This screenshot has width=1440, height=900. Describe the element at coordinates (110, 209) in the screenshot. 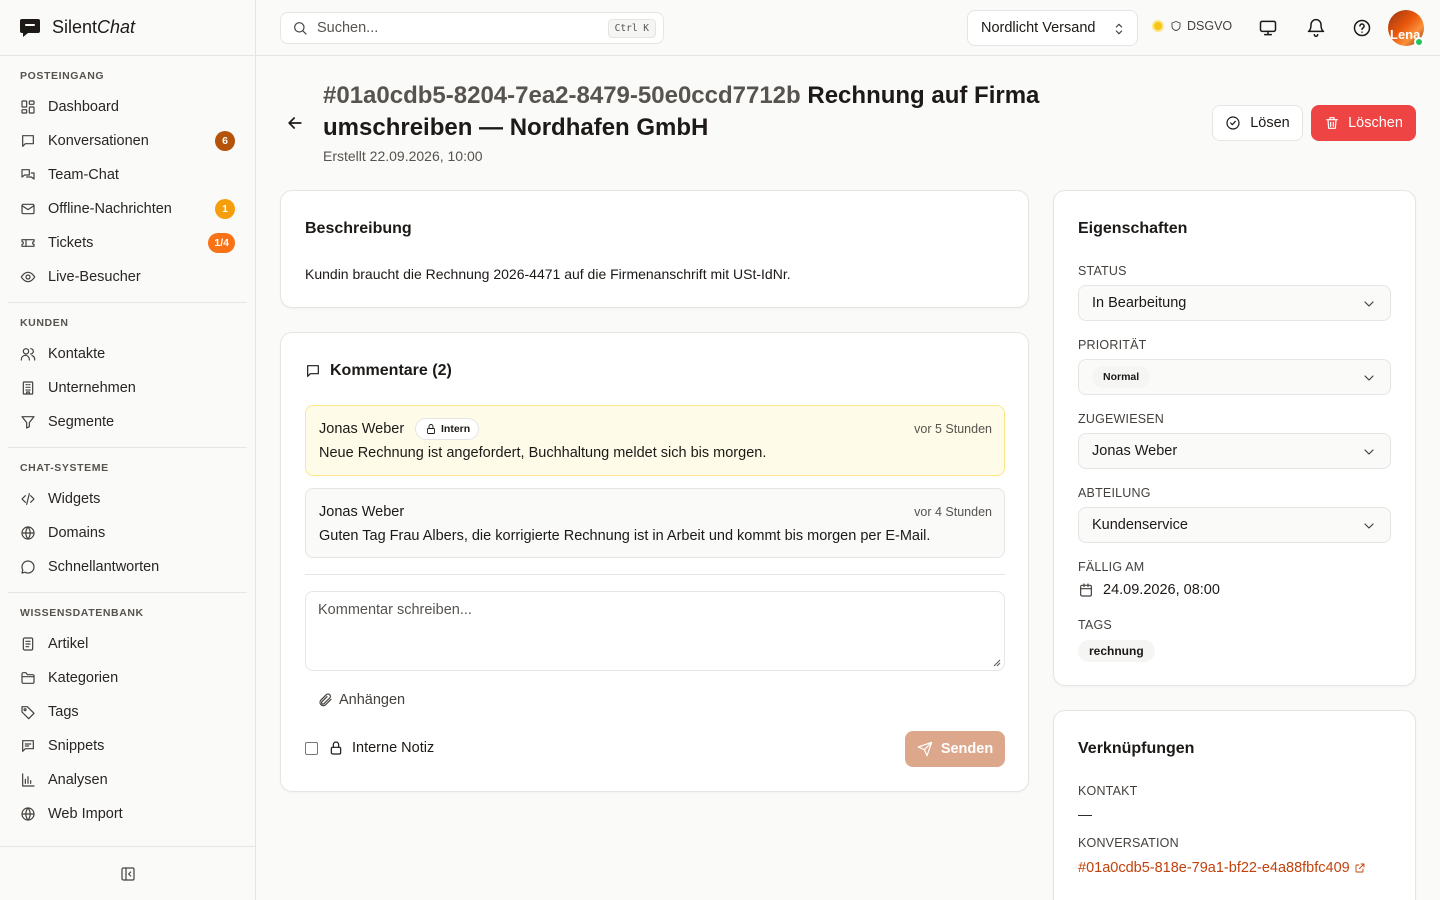

I see `sidebar-item-label: Offline-Nachrichten` at that location.